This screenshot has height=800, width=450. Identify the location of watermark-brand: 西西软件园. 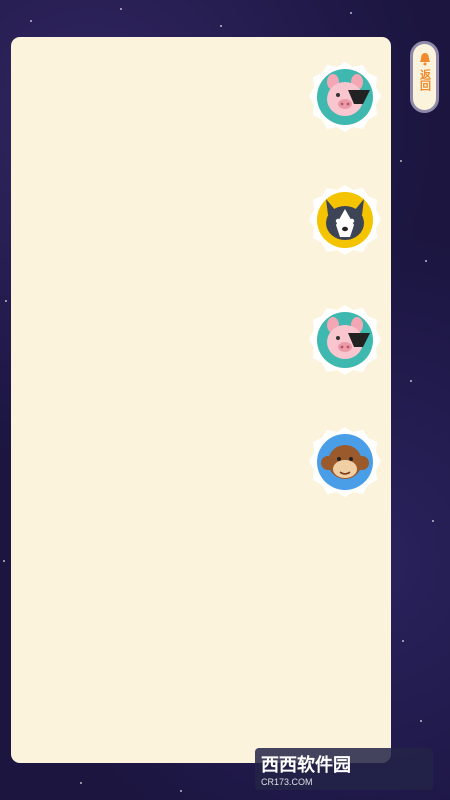
(306, 765).